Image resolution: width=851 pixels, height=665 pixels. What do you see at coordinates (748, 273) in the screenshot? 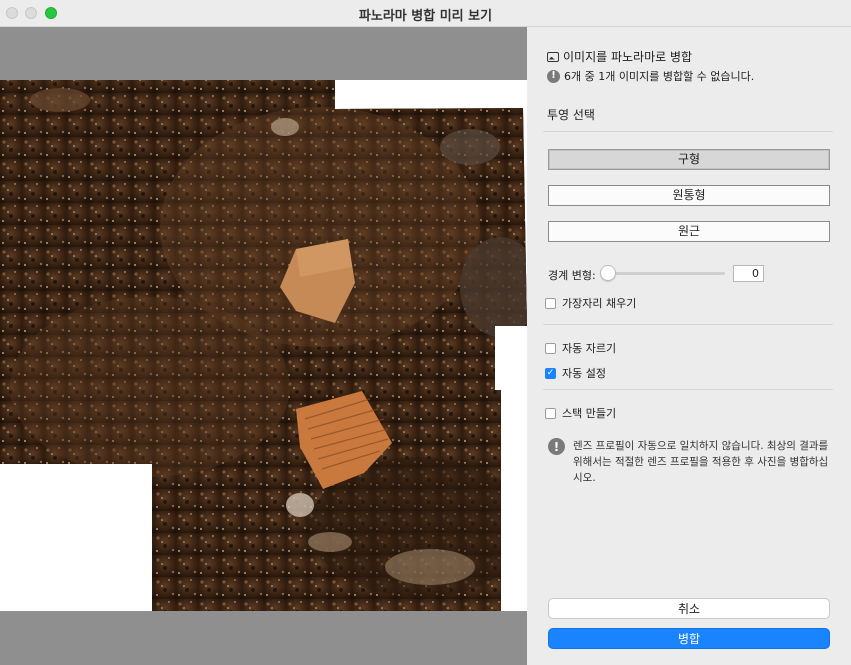
I see `boundary-warp-value-field: 0` at bounding box center [748, 273].